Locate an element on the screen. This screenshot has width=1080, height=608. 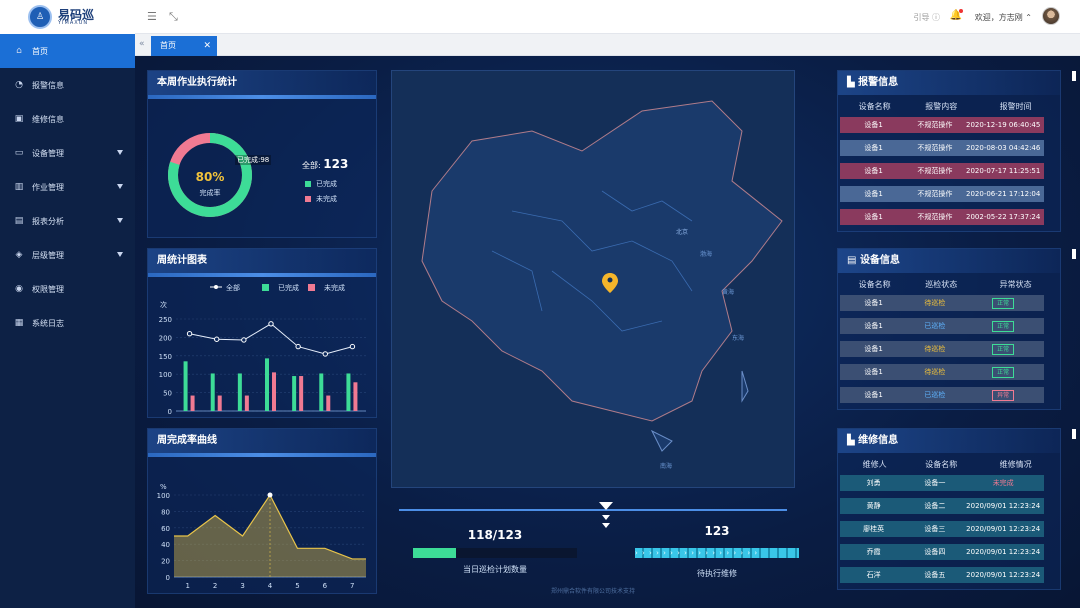
cell-text: 设备三 is located at coordinates (935, 529).